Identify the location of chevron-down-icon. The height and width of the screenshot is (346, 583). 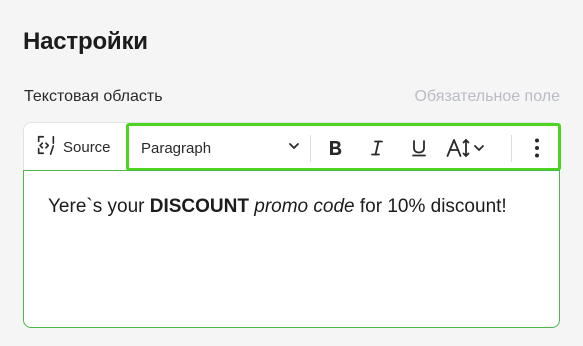
(294, 148).